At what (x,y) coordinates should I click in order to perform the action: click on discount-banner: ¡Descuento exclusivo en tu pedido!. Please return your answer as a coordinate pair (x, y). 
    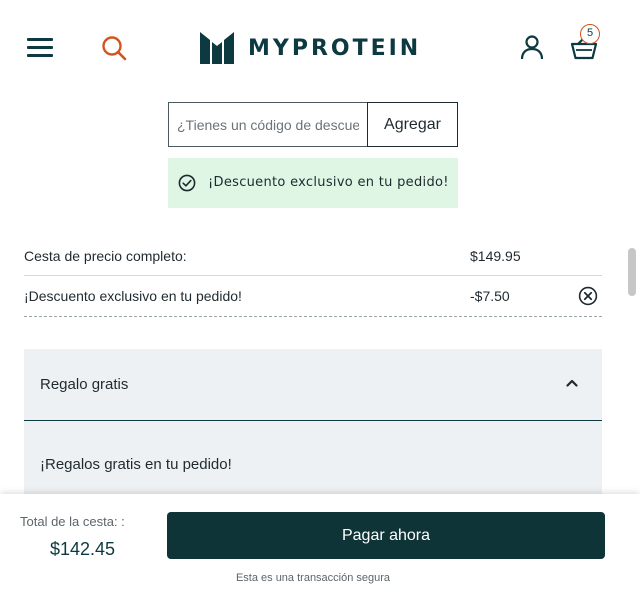
    Looking at the image, I should click on (313, 183).